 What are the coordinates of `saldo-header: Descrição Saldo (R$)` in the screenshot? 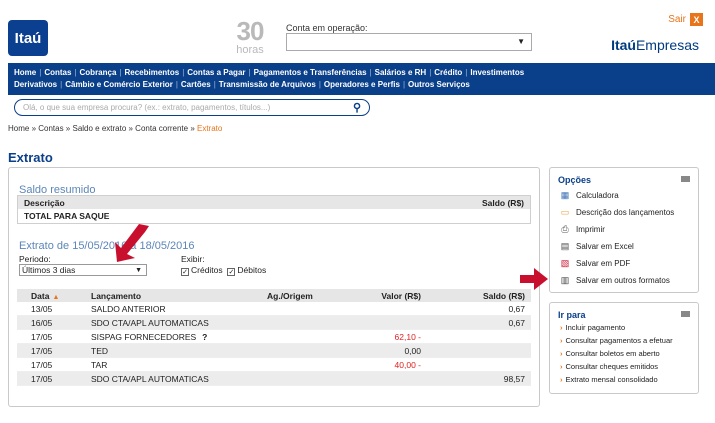 It's located at (274, 202).